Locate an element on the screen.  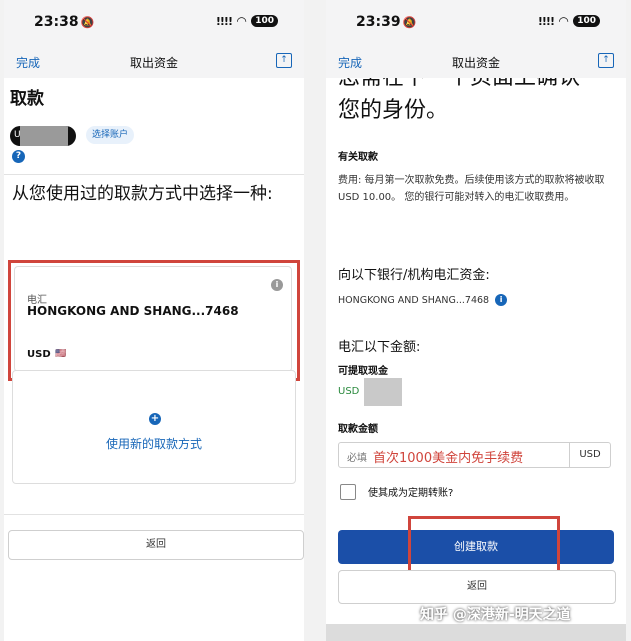
about-withdraw-heading: 有关取款 is located at coordinates (358, 157).